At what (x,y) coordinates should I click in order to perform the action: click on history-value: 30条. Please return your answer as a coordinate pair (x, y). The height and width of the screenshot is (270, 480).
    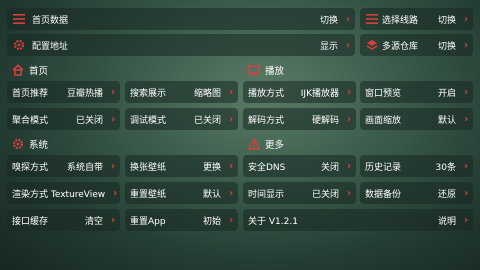
    Looking at the image, I should click on (445, 167).